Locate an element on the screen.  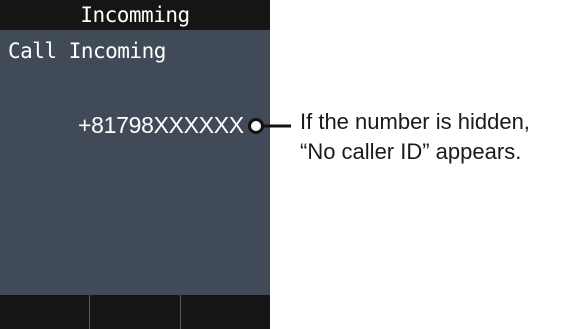
callout-anchor-dot is located at coordinates (256, 126).